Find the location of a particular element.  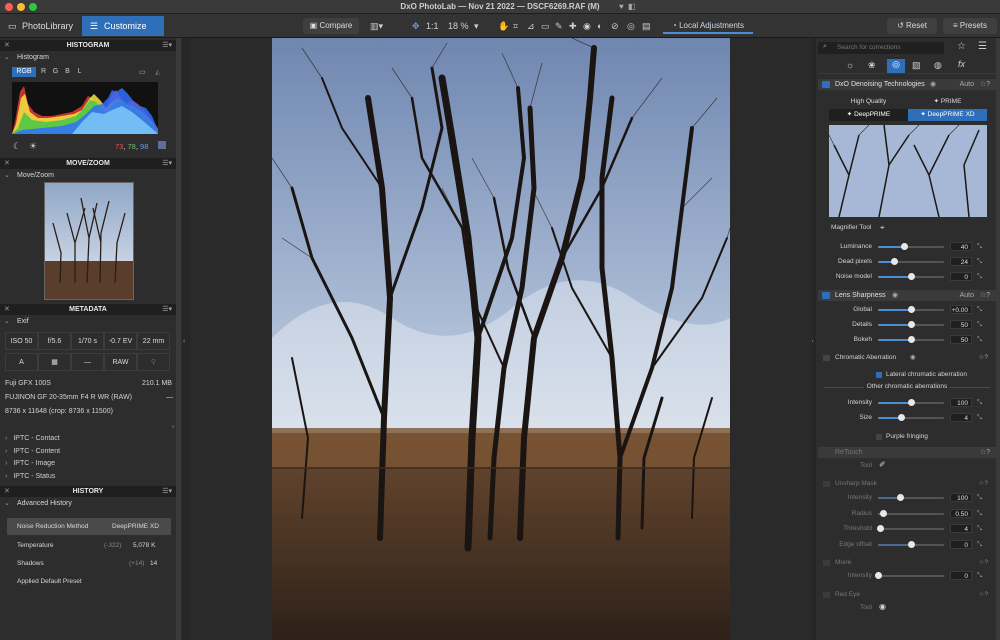

chromatic-enable-checkbox is located at coordinates (826, 358).